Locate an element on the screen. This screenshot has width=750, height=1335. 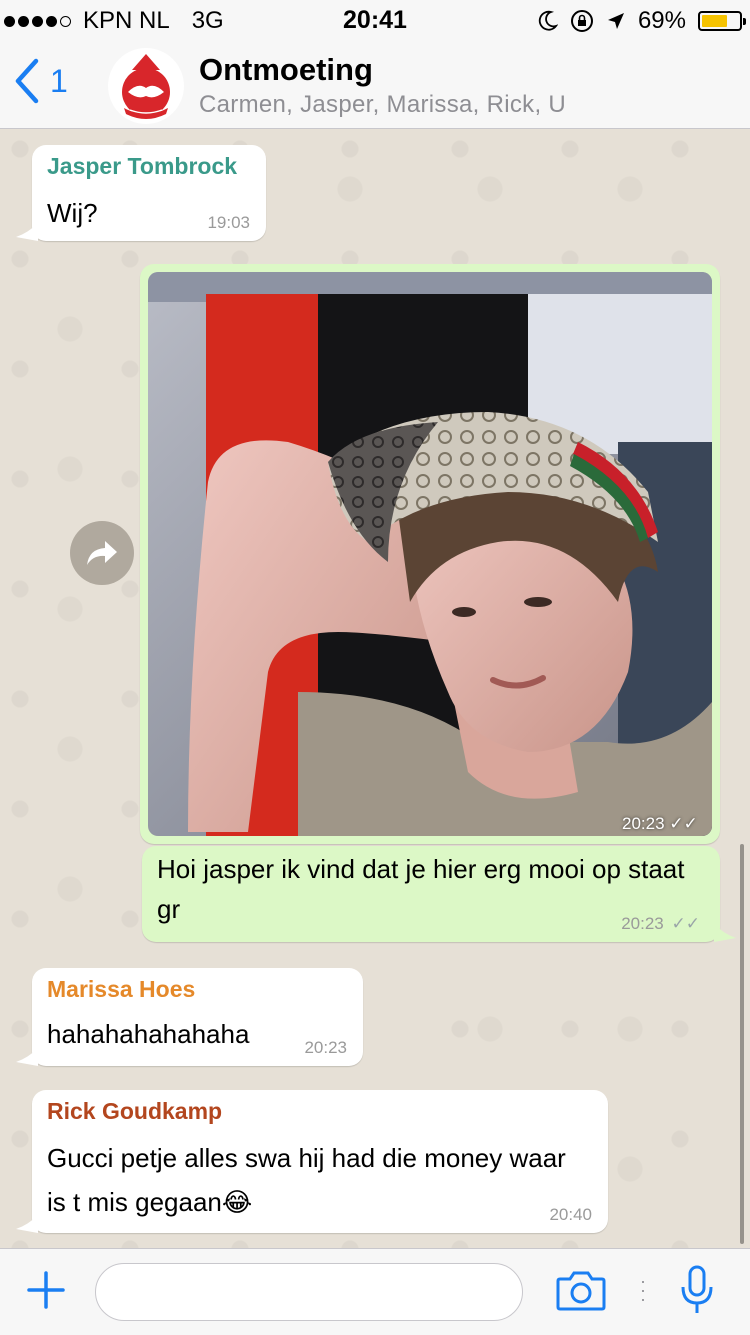
orientation-lock-icon is located at coordinates (581, 21).